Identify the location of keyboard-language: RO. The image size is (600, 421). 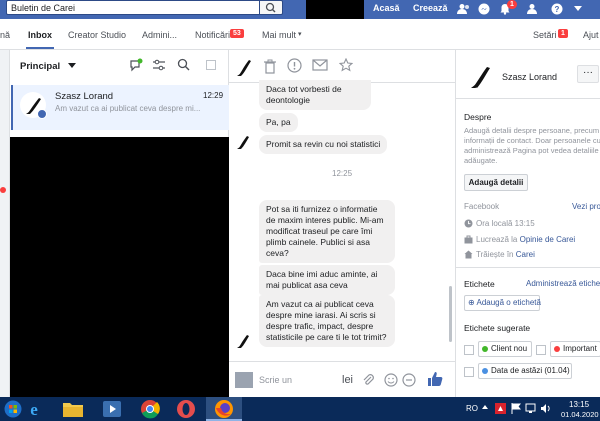
(472, 408).